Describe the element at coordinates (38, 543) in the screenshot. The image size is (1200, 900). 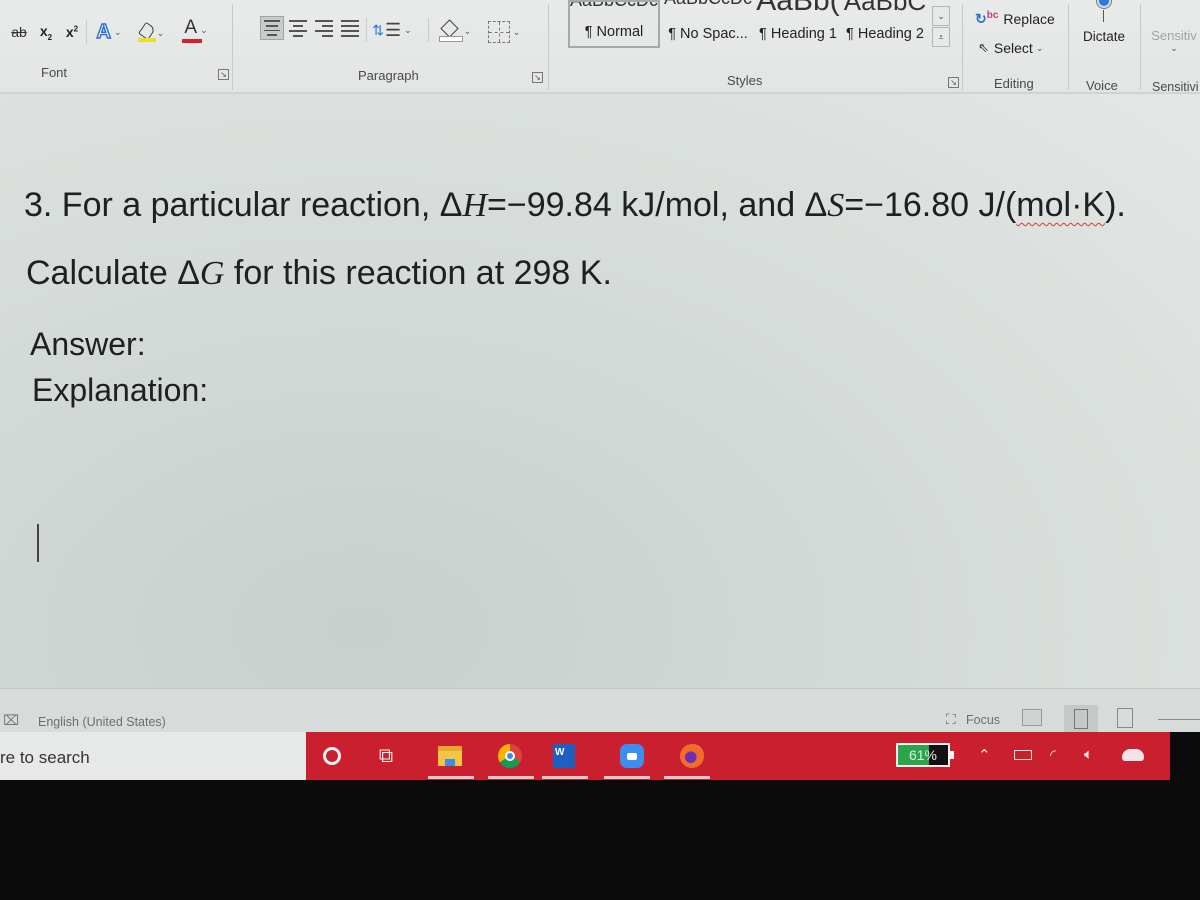
I see `text-cursor` at that location.